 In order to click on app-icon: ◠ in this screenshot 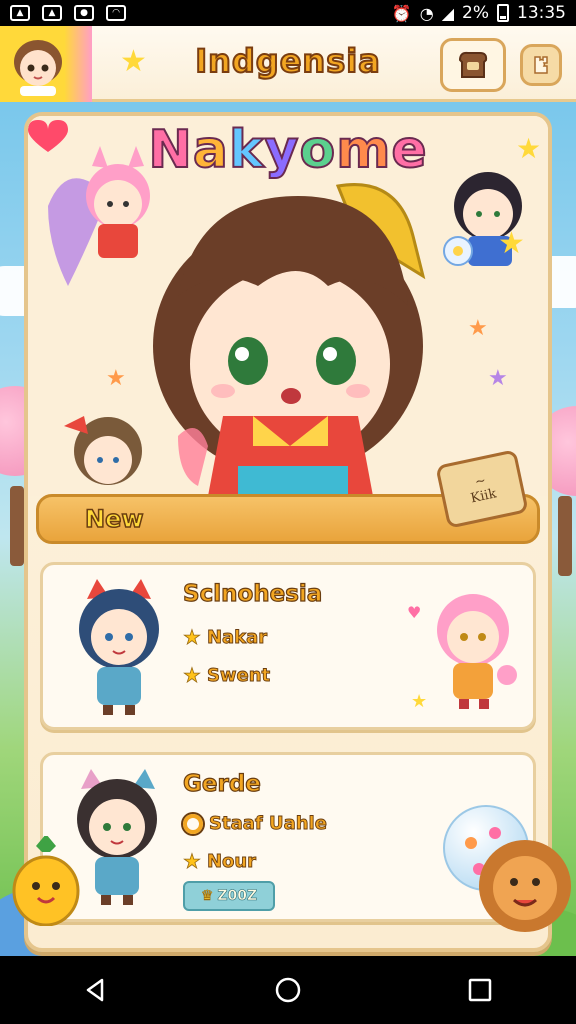, I will do `click(116, 13)`.